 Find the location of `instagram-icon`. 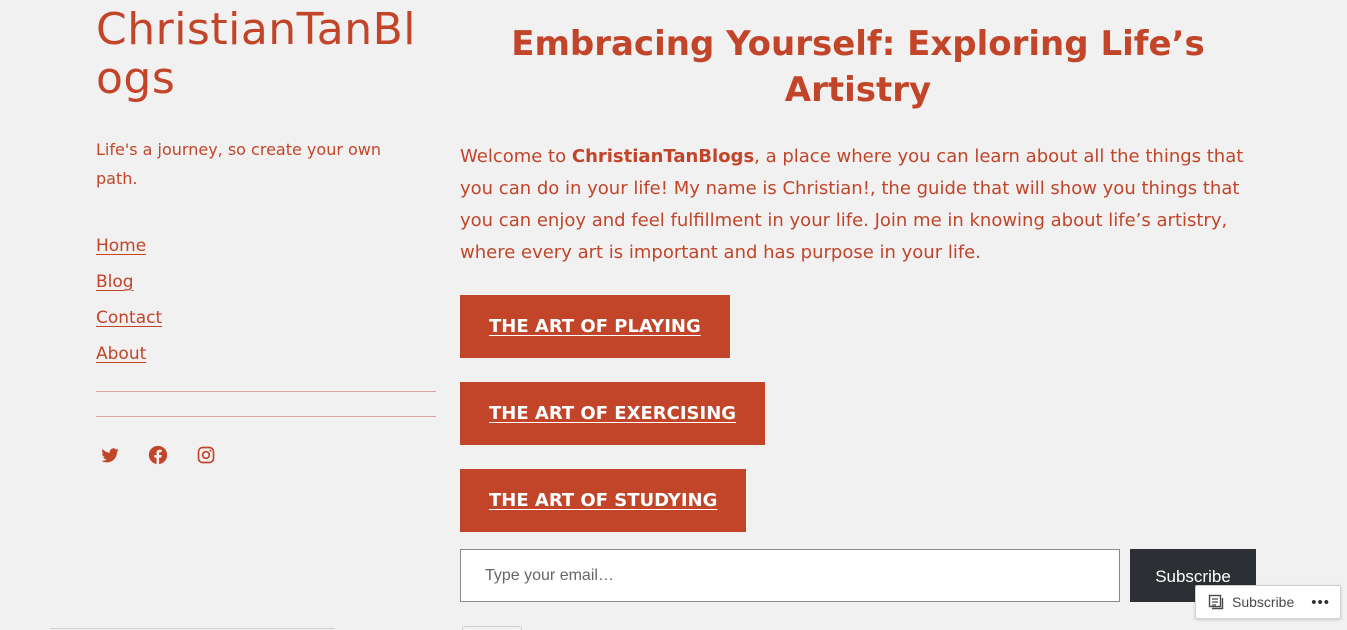

instagram-icon is located at coordinates (206, 455).